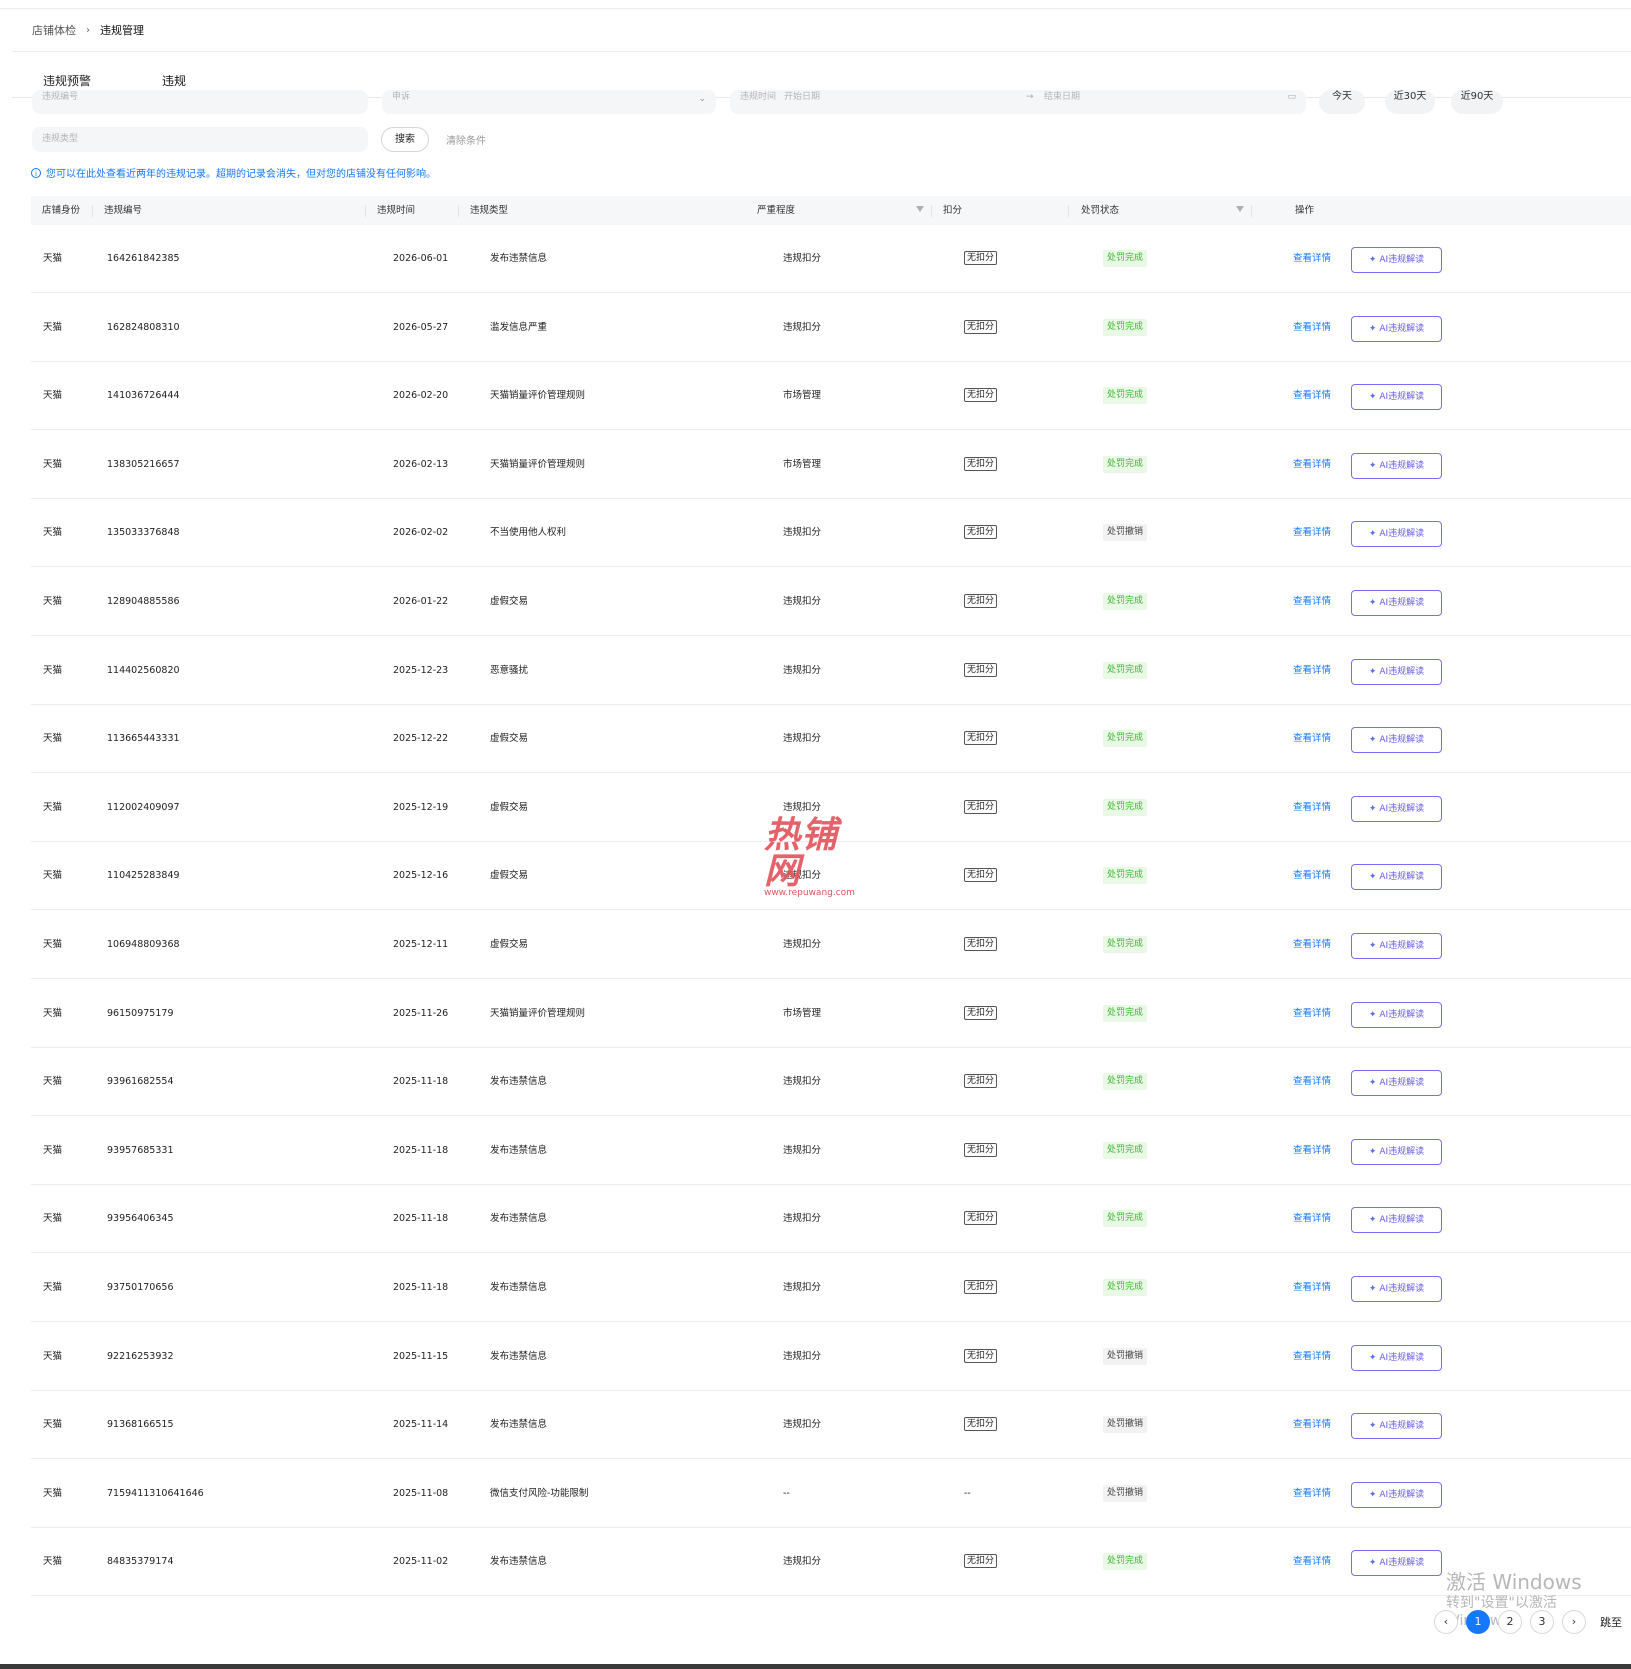 This screenshot has height=1669, width=1631. I want to click on prev-page-button: ‹, so click(1446, 1622).